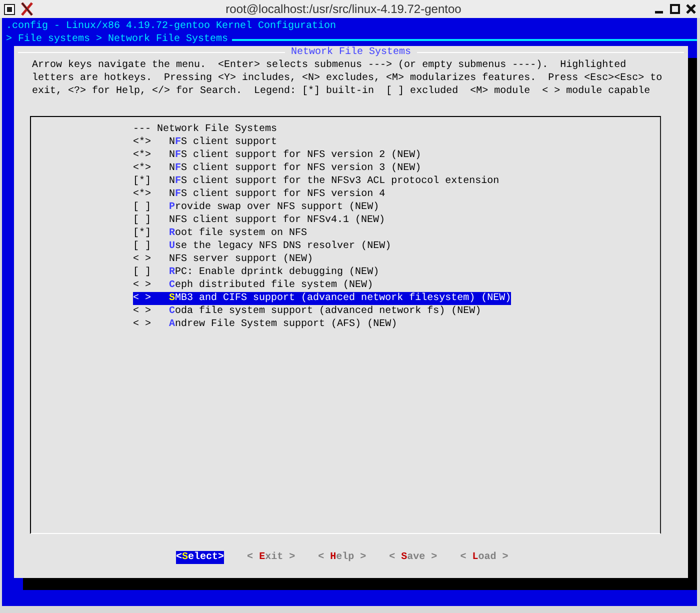  What do you see at coordinates (342, 557) in the screenshot?
I see `dialog-button: < Help >` at bounding box center [342, 557].